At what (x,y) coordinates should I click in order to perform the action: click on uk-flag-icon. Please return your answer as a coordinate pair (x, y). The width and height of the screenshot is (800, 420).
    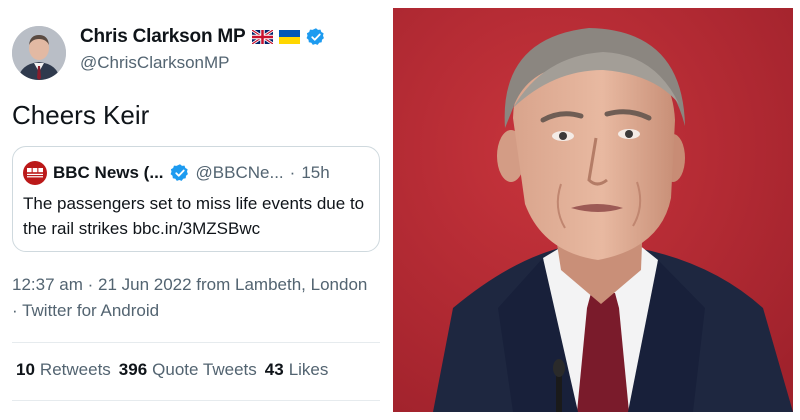
    Looking at the image, I should click on (262, 37).